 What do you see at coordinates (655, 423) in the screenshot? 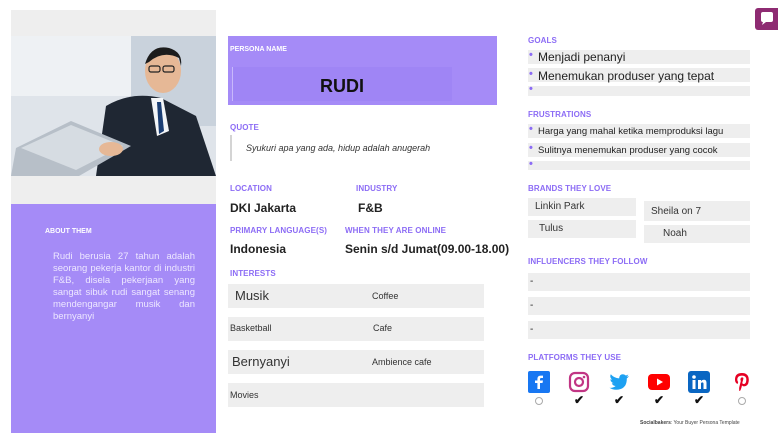
I see `footer-brand: Socialbakers` at bounding box center [655, 423].